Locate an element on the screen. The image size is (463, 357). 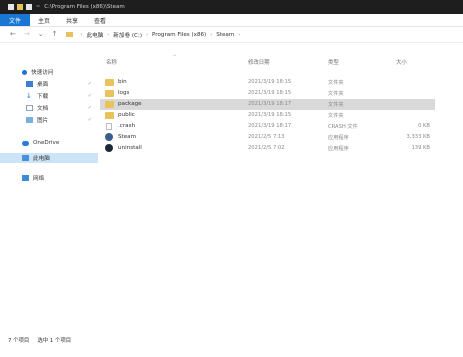
file-date: 2021/2/5 7:02 is located at coordinates (266, 148).